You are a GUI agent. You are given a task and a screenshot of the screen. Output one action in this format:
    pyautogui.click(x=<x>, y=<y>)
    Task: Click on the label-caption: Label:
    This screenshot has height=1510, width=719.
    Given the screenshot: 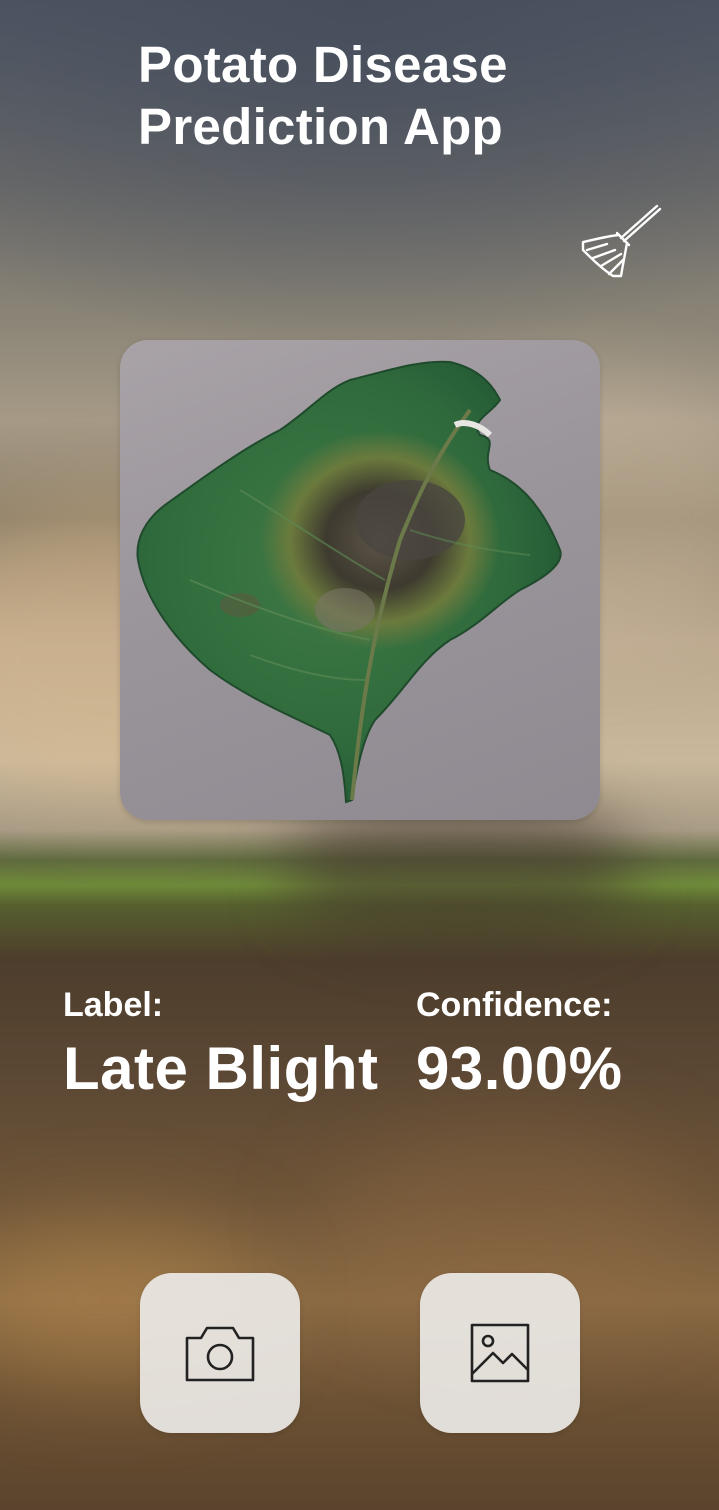 What is the action you would take?
    pyautogui.click(x=113, y=1005)
    